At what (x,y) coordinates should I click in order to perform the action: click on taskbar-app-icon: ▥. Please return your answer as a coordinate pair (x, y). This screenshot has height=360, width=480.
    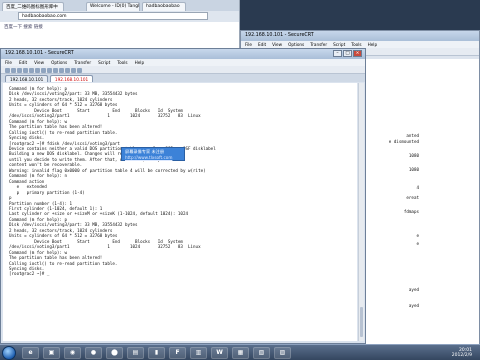
    Looking at the image, I should click on (198, 353).